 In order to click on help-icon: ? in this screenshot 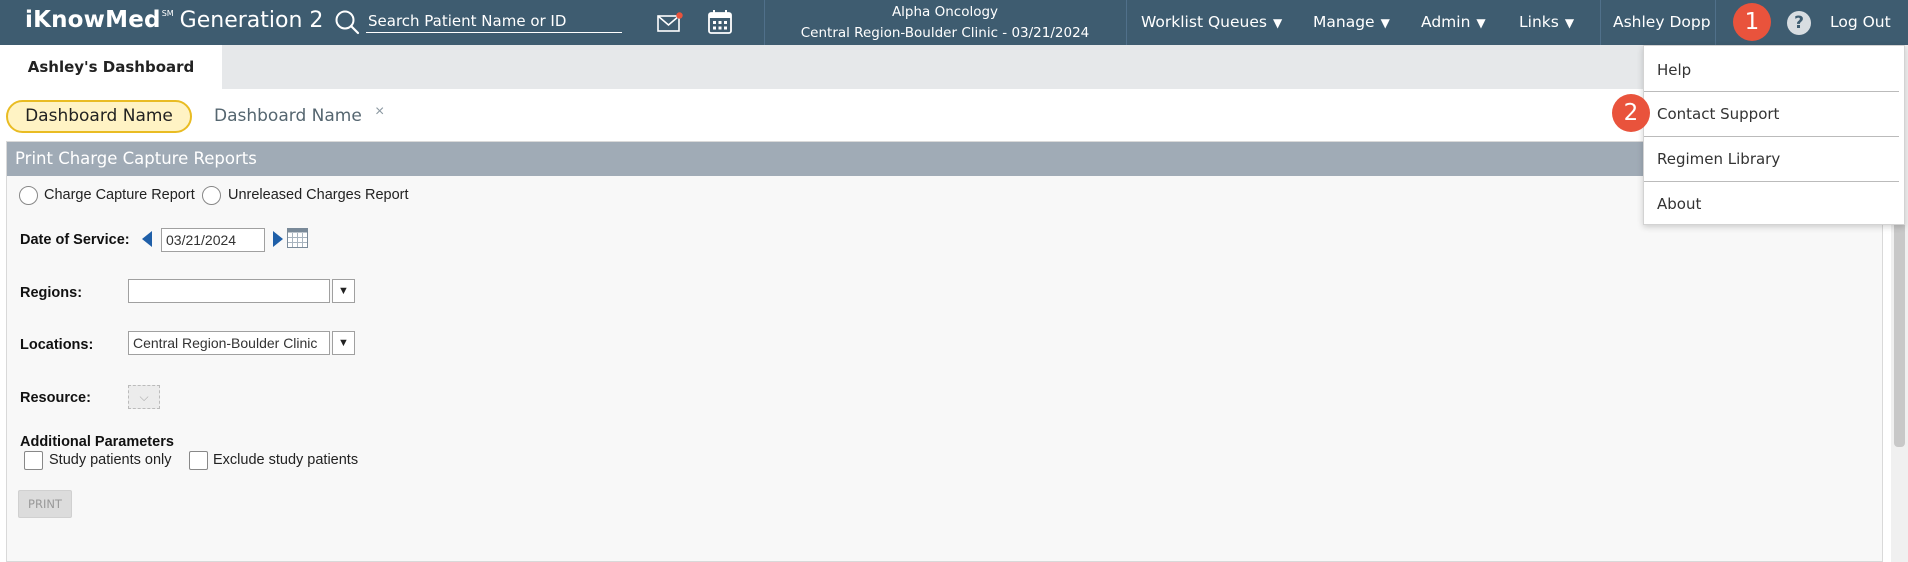, I will do `click(1799, 23)`.